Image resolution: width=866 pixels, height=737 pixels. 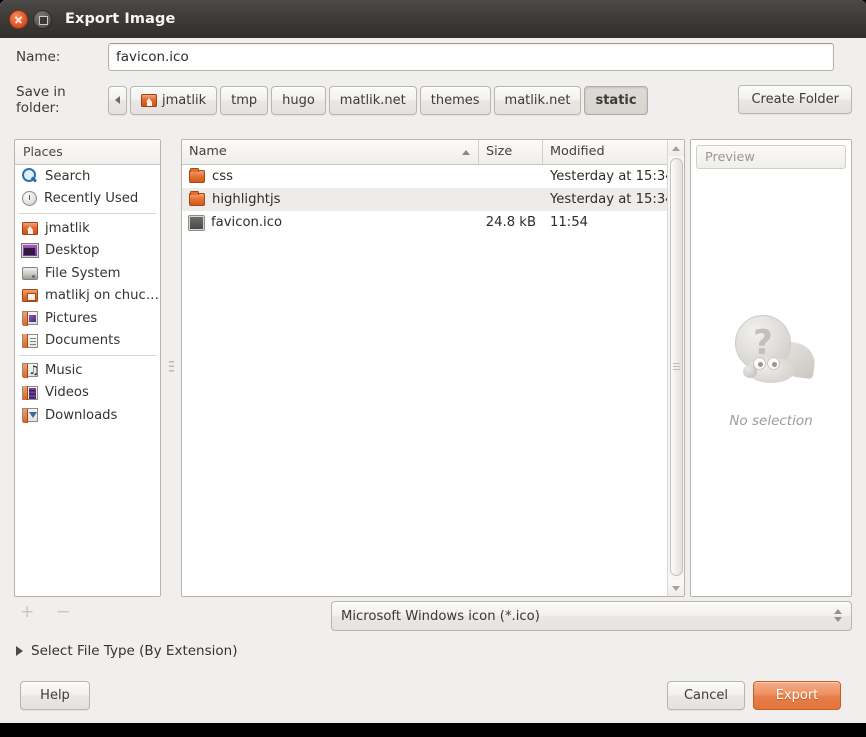 What do you see at coordinates (30, 415) in the screenshot?
I see `downloads-folder-icon` at bounding box center [30, 415].